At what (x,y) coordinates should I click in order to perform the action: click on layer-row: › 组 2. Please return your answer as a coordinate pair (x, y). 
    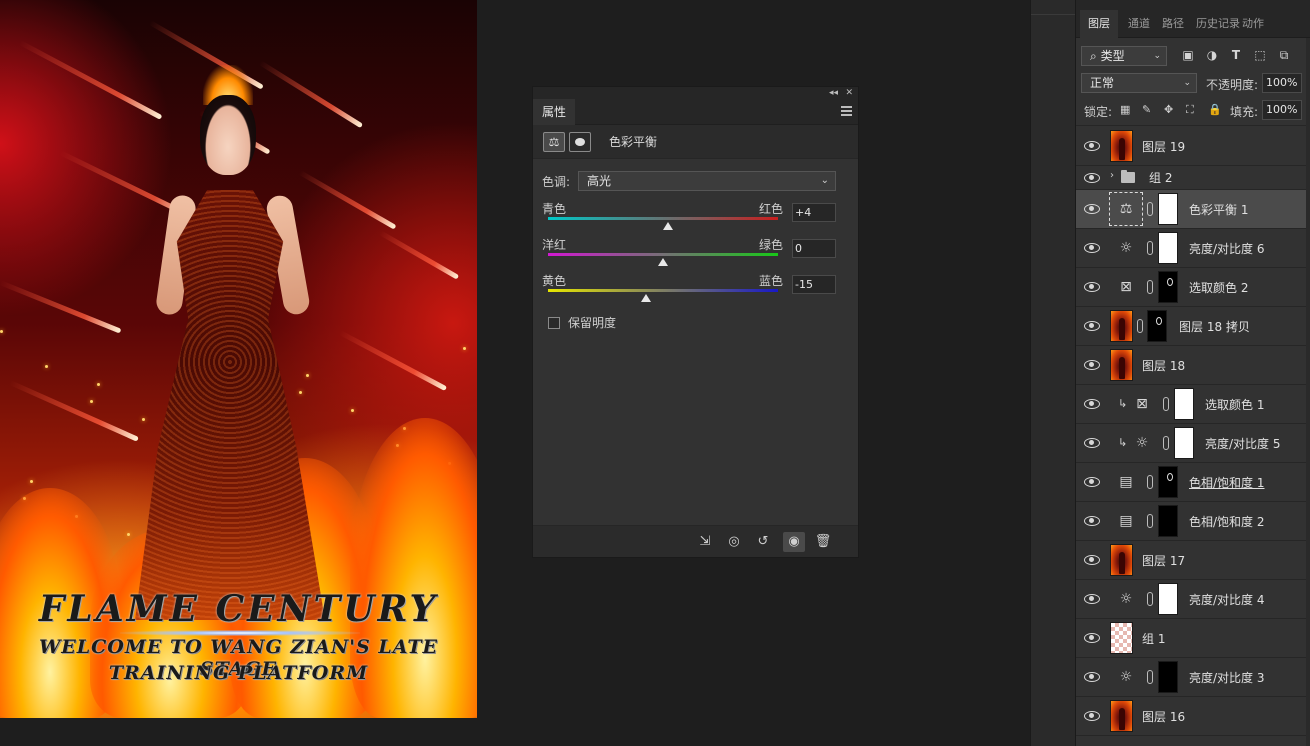
    Looking at the image, I should click on (1193, 178).